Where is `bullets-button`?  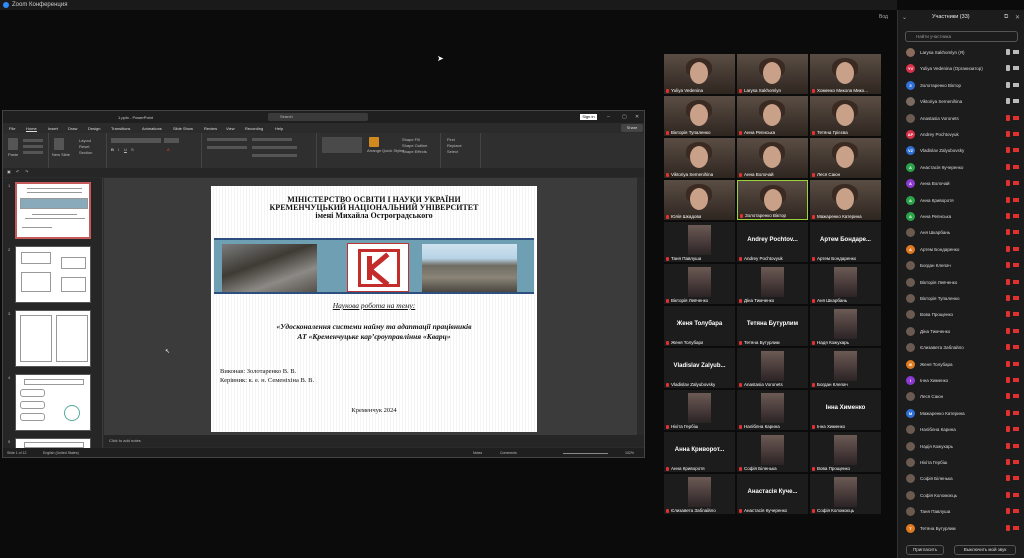 bullets-button is located at coordinates (227, 139).